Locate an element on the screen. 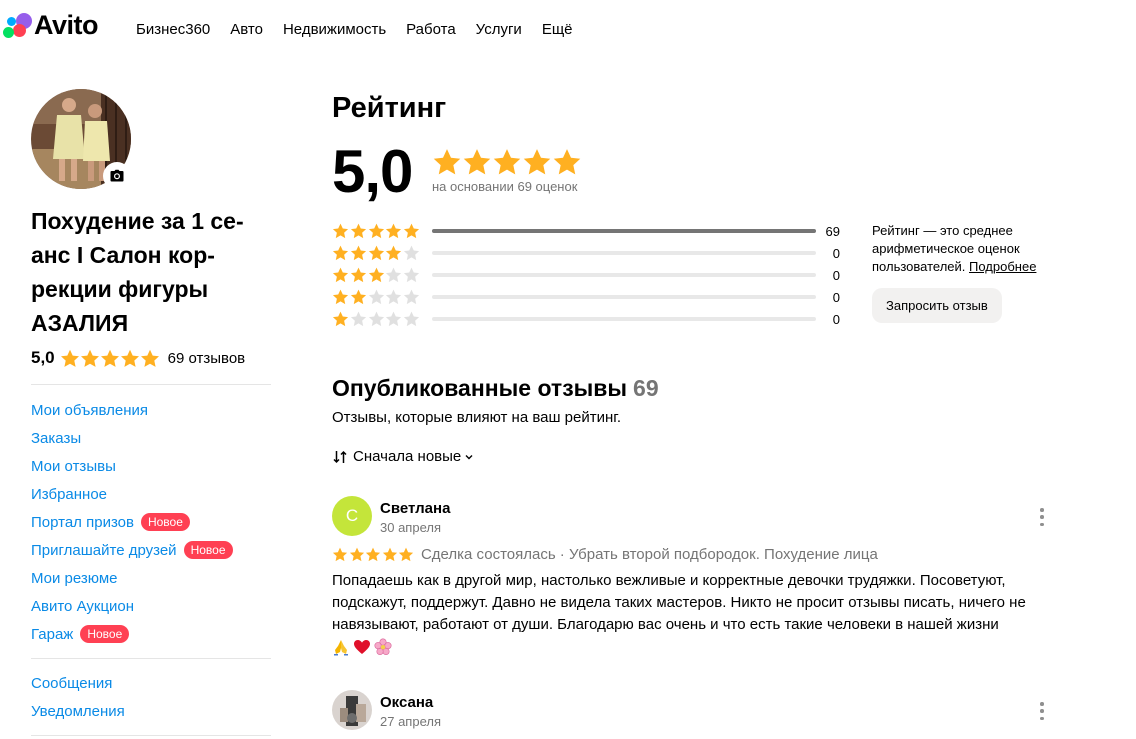 This screenshot has height=739, width=1136. sidebar-item-favorites: Избранное is located at coordinates (132, 494).